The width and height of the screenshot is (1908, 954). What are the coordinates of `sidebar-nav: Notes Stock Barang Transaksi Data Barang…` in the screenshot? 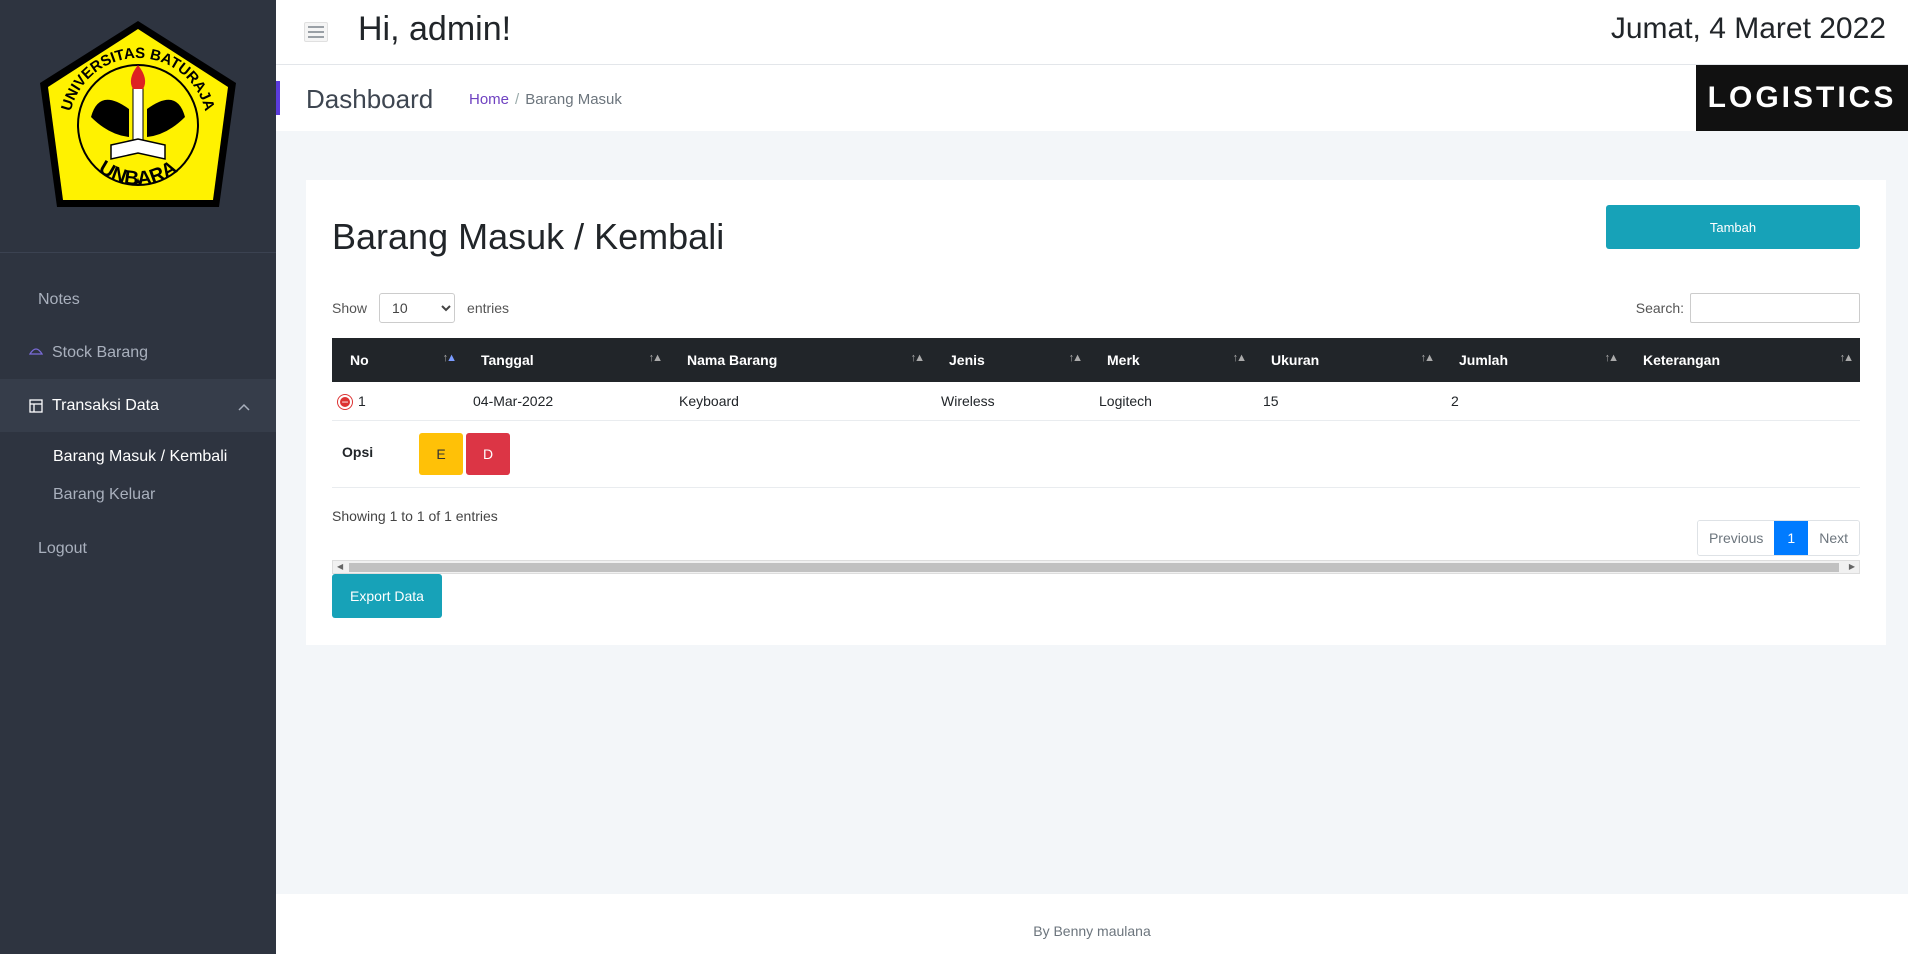 It's located at (138, 414).